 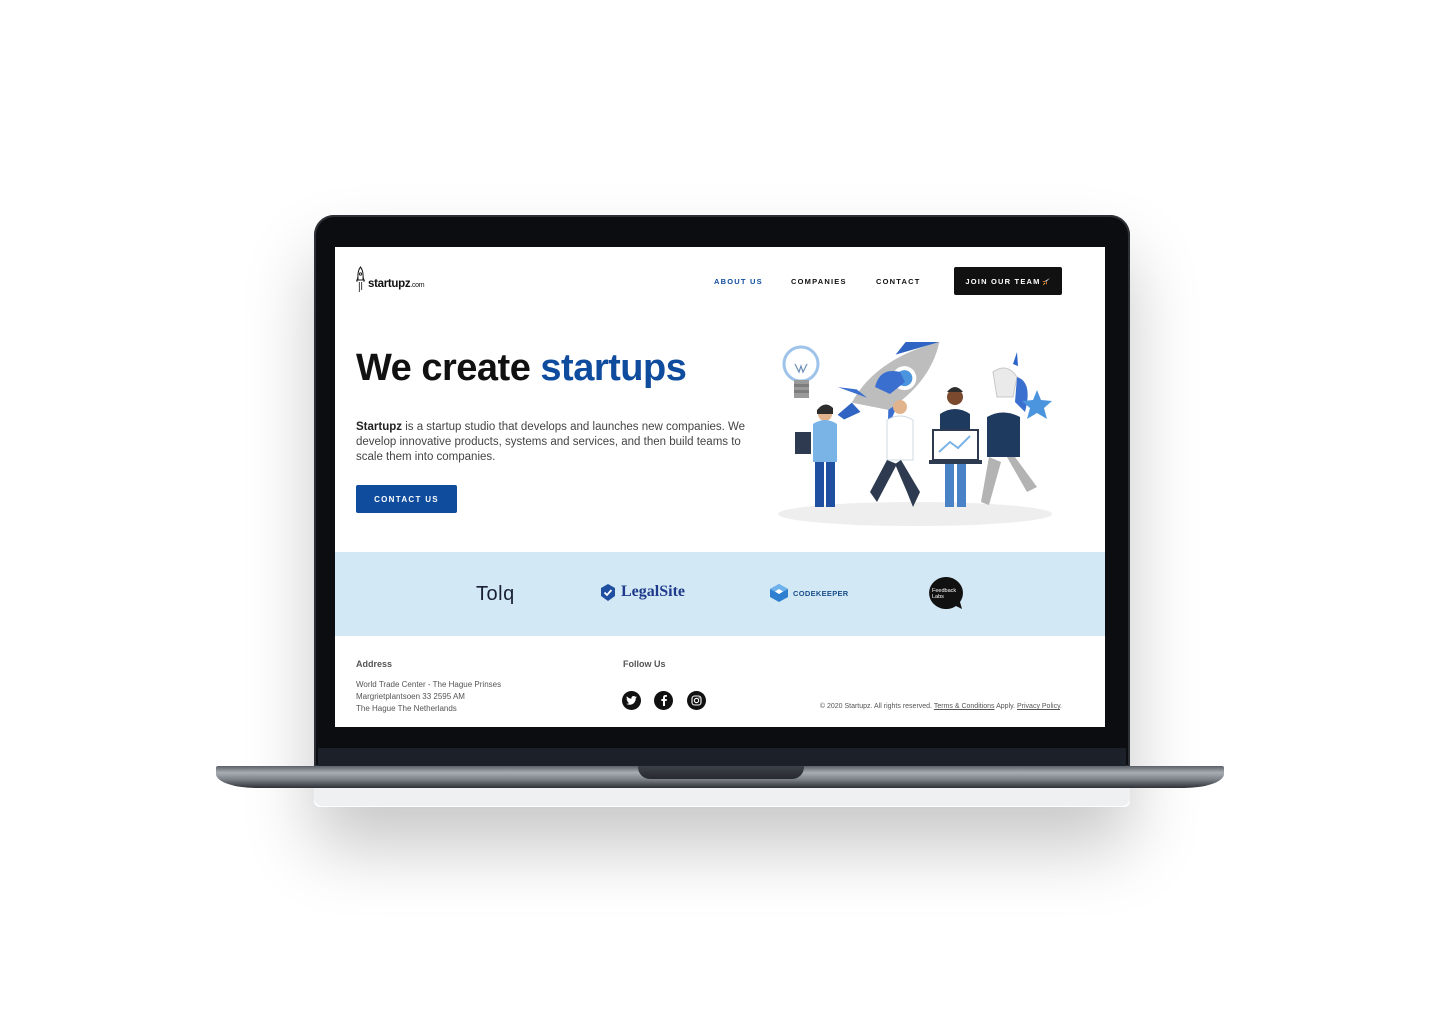 What do you see at coordinates (964, 706) in the screenshot?
I see `terms-link: Terms & Conditions` at bounding box center [964, 706].